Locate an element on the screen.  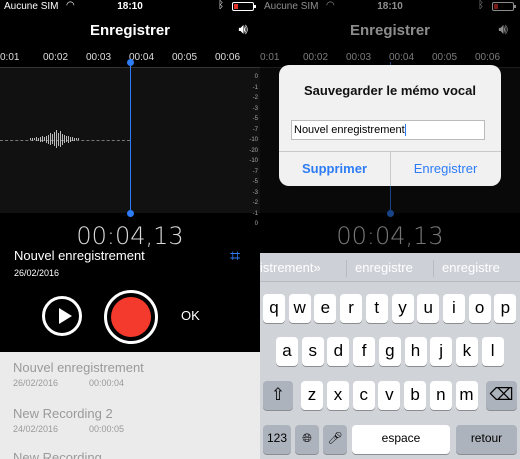
record-button is located at coordinates (131, 317).